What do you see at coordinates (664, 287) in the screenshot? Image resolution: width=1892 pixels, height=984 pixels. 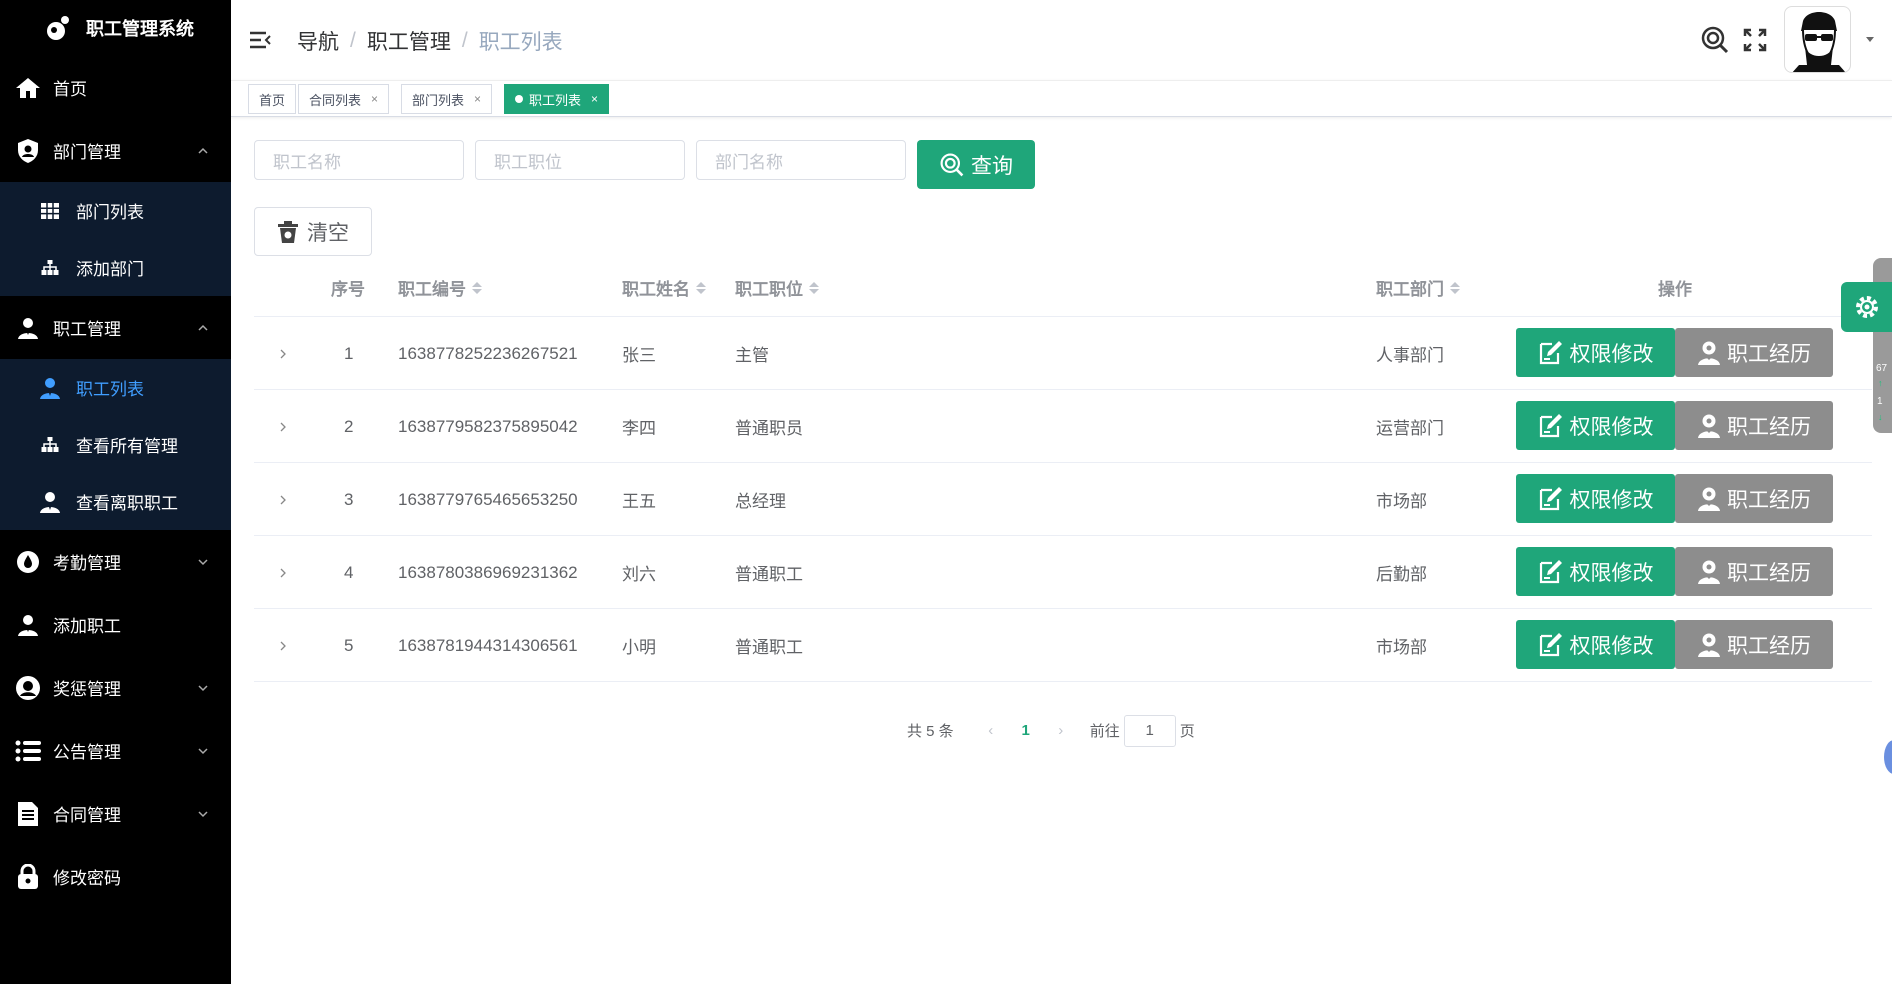 I see `col-name: 职工姓名` at bounding box center [664, 287].